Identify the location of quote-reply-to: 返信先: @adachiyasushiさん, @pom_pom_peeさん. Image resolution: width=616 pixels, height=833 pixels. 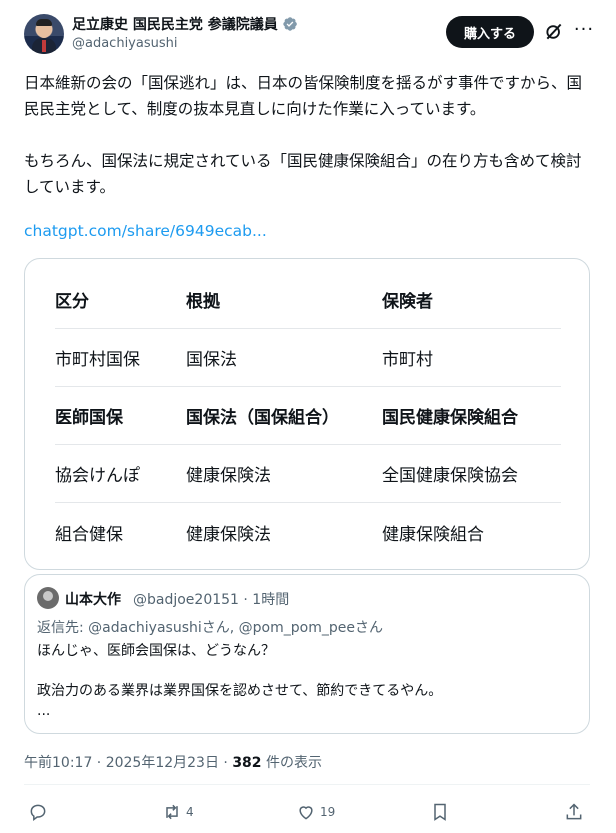
(210, 627).